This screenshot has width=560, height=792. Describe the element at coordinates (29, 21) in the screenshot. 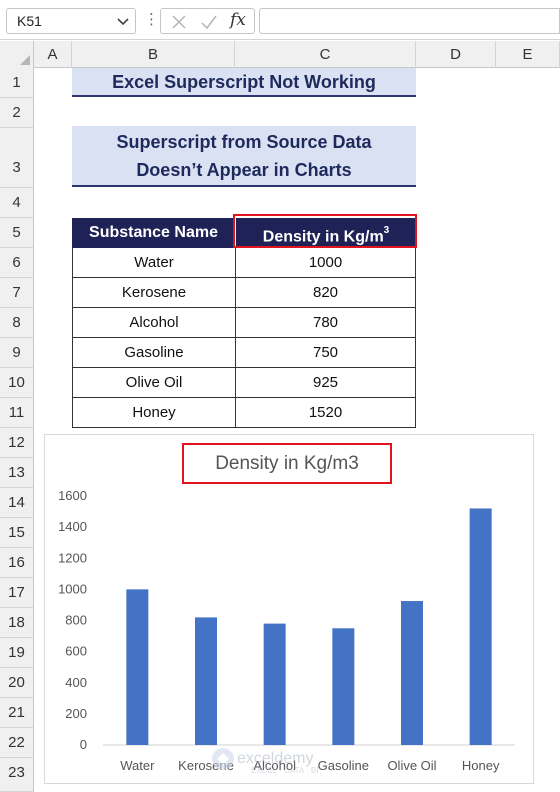

I see `name-box-value: K51` at that location.